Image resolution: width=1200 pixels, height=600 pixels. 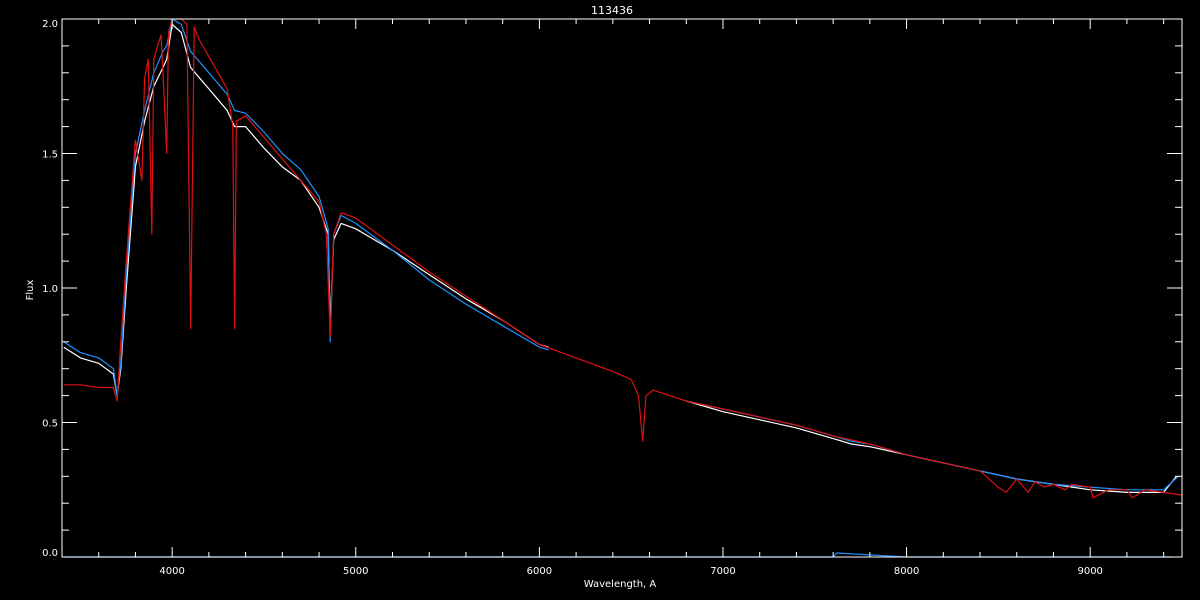 I want to click on y-tick-label: 0.0, so click(x=50, y=553).